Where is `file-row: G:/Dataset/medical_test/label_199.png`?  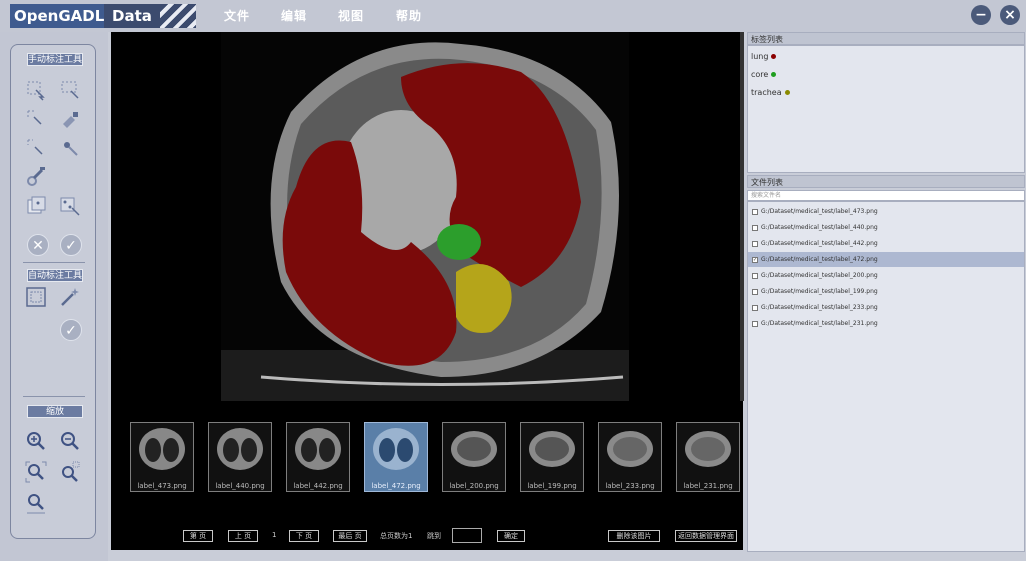 file-row: G:/Dataset/medical_test/label_199.png is located at coordinates (886, 291).